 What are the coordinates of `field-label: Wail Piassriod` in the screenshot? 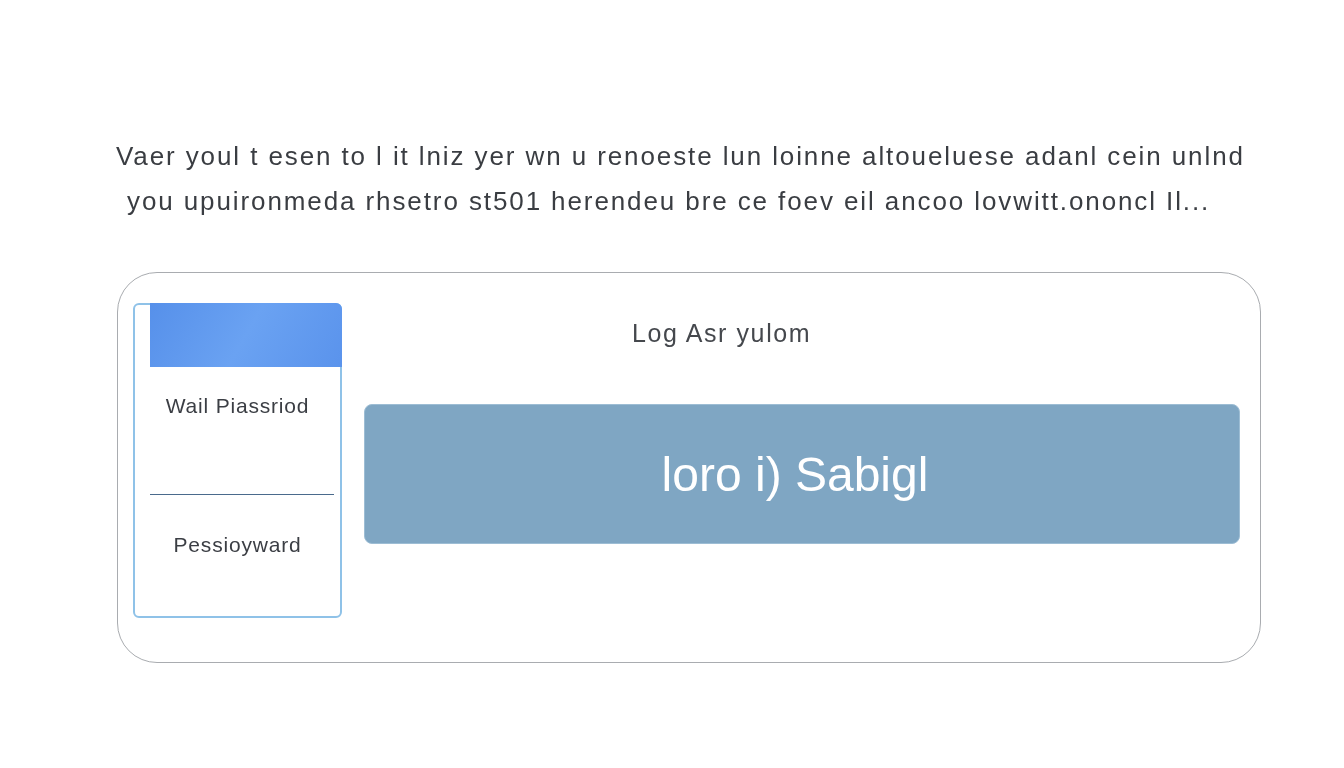 It's located at (237, 406).